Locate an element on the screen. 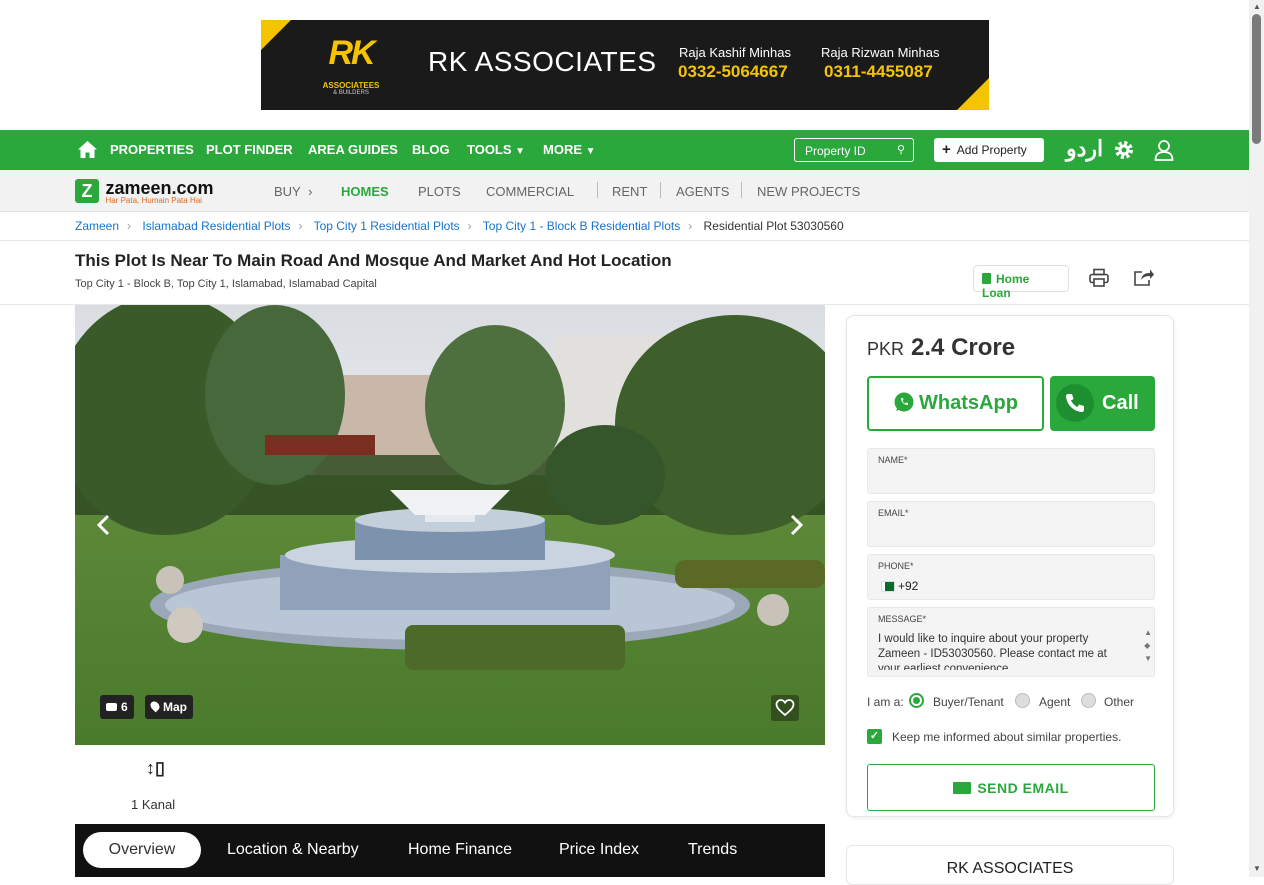 The width and height of the screenshot is (1264, 885). user-icon is located at coordinates (1164, 150).